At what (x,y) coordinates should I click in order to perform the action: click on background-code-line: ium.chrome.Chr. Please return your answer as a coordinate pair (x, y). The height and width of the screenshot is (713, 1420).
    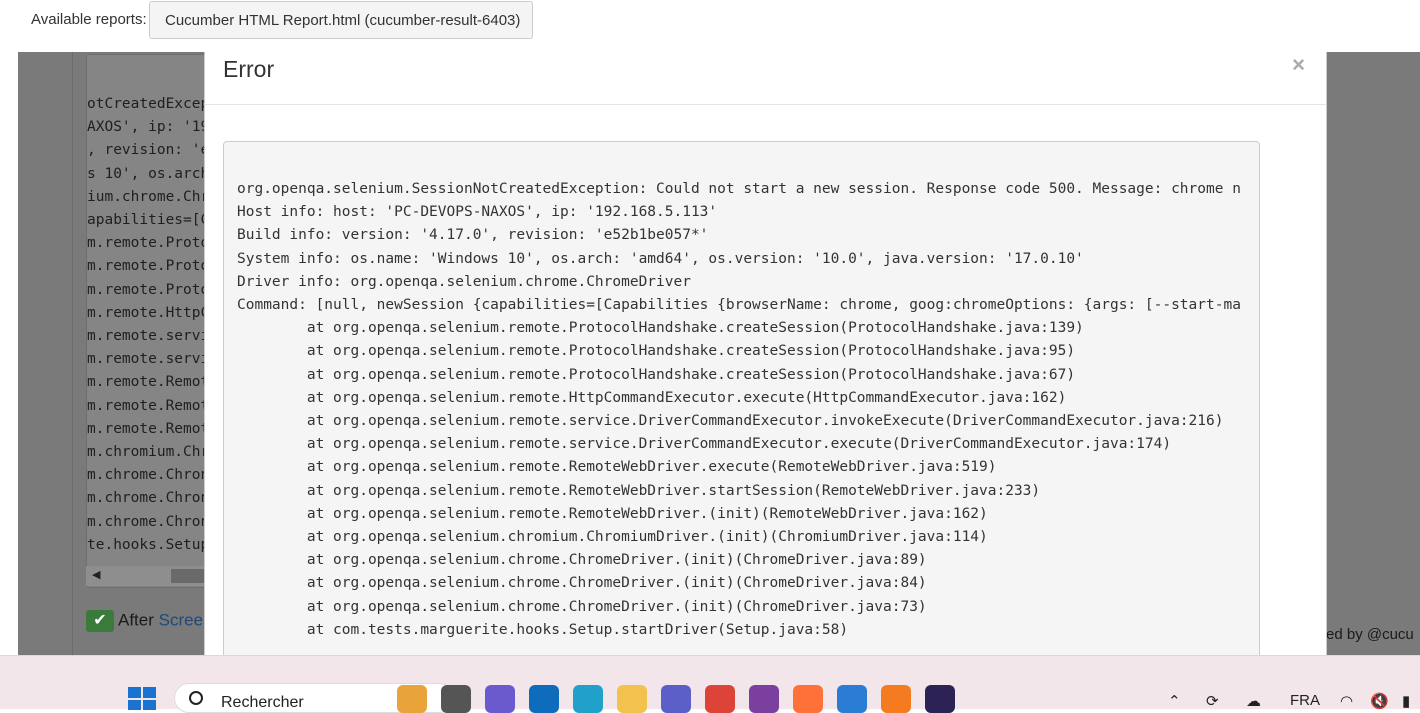
    Looking at the image, I should click on (148, 196).